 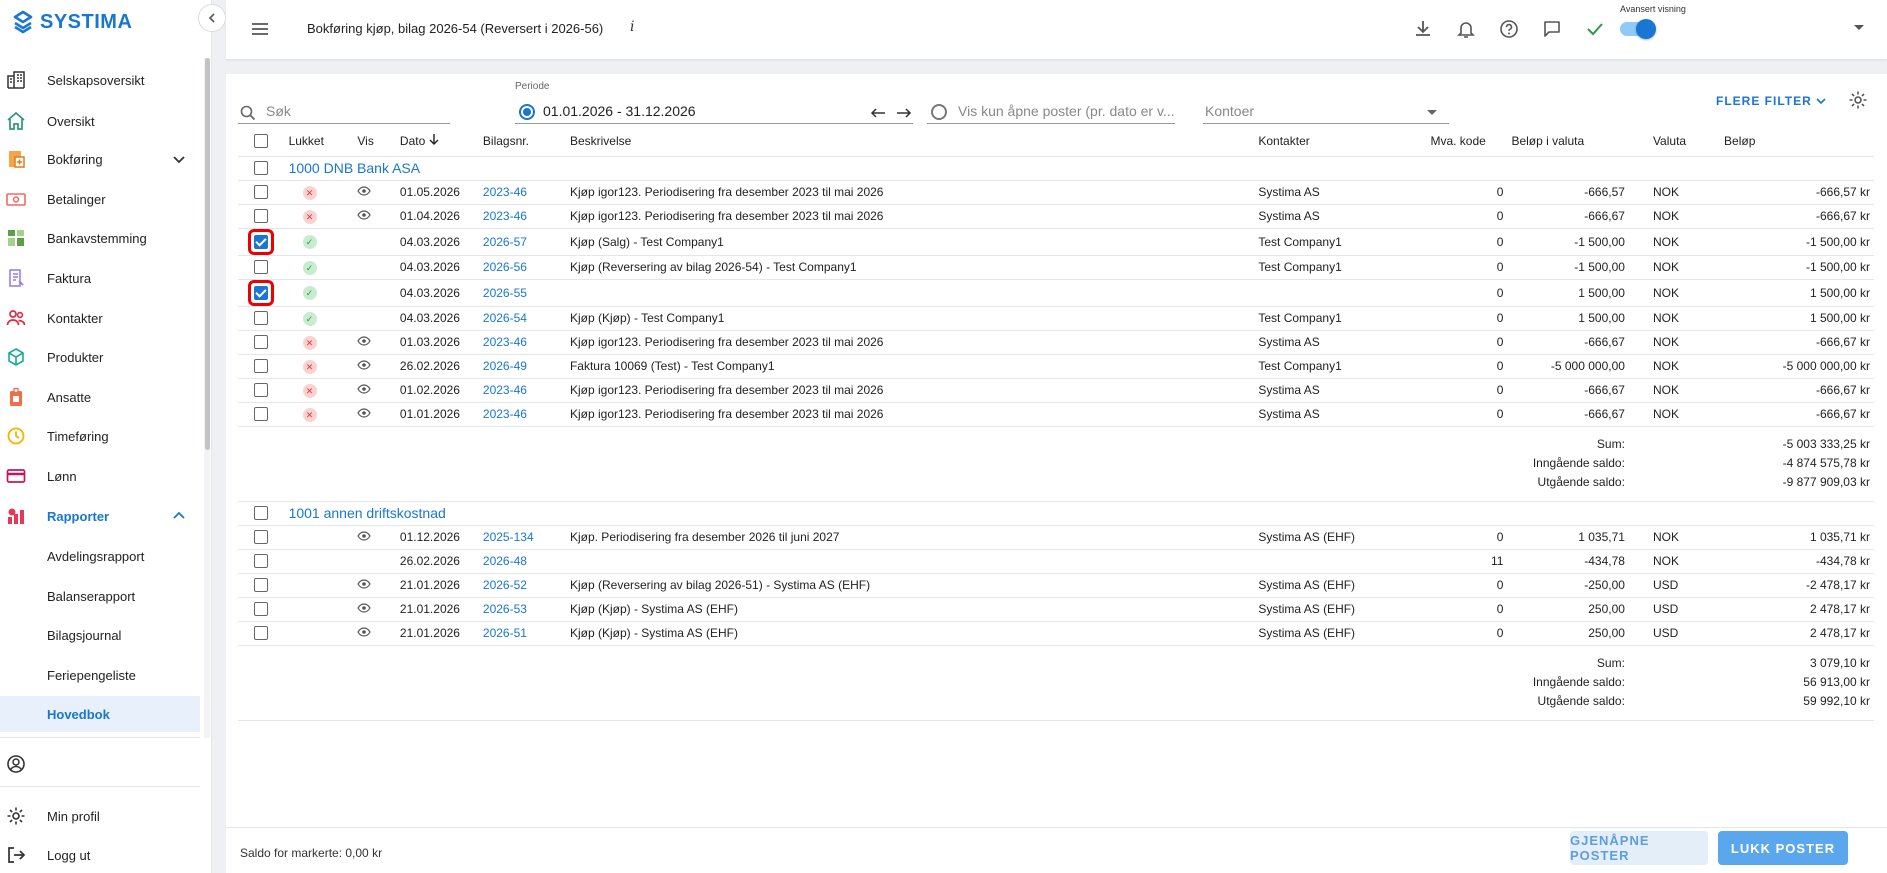 I want to click on bilag-link: 2026-54, so click(x=505, y=318).